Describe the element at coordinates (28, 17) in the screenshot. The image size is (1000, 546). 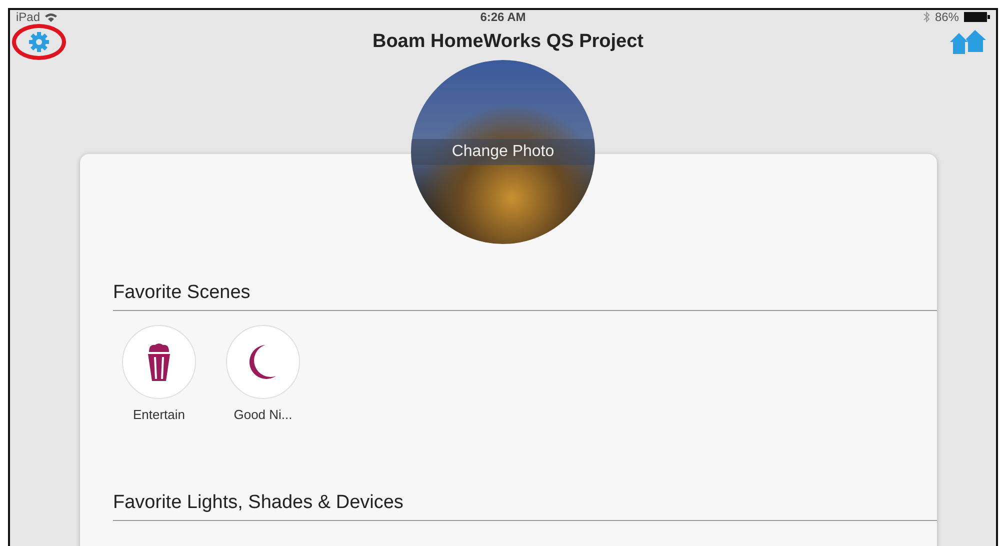
I see `device-name: iPad` at that location.